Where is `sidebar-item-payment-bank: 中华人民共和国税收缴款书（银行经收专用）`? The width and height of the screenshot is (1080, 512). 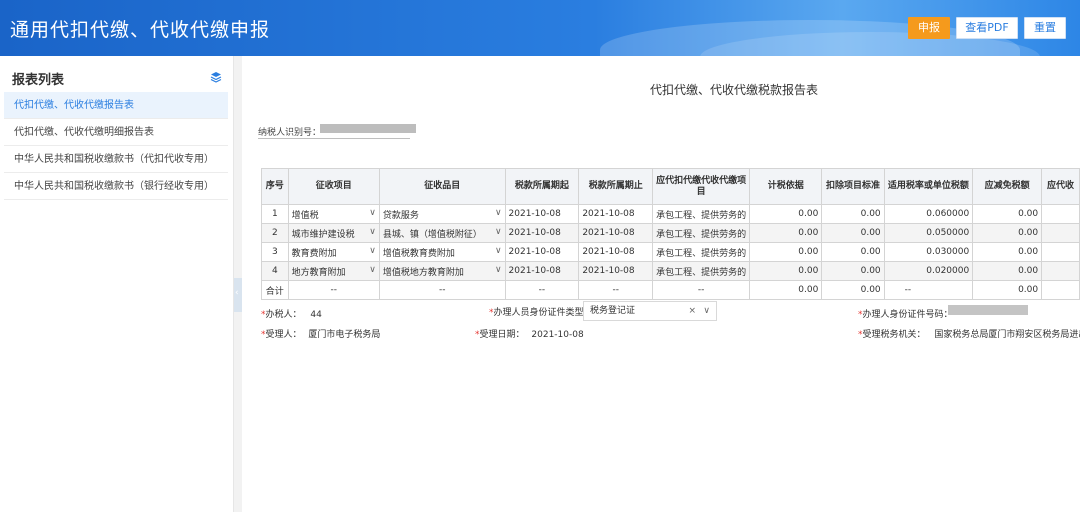
sidebar-item-payment-bank: 中华人民共和国税收缴款书（银行经收专用） is located at coordinates (116, 186).